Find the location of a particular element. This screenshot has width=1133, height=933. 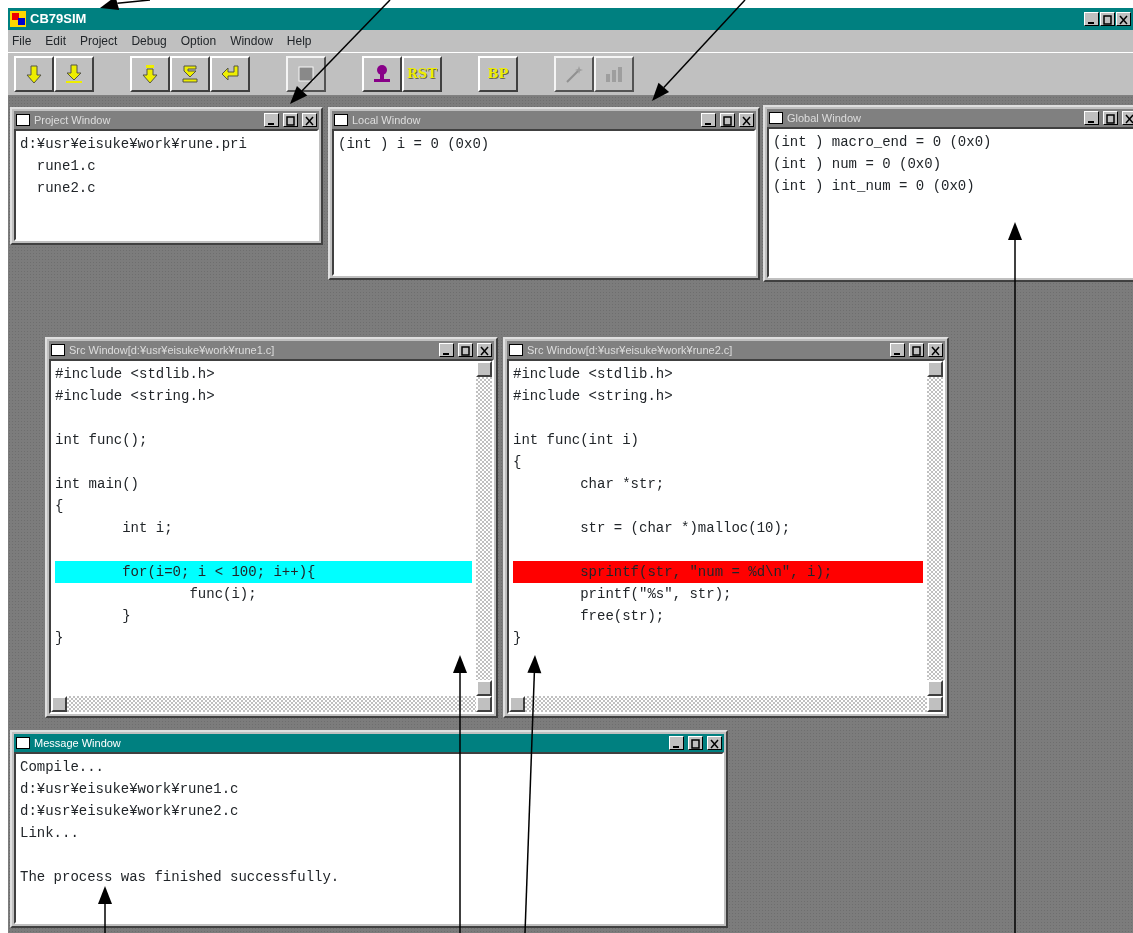

code-line: str = (char *)malloc(10); is located at coordinates (685, 528).